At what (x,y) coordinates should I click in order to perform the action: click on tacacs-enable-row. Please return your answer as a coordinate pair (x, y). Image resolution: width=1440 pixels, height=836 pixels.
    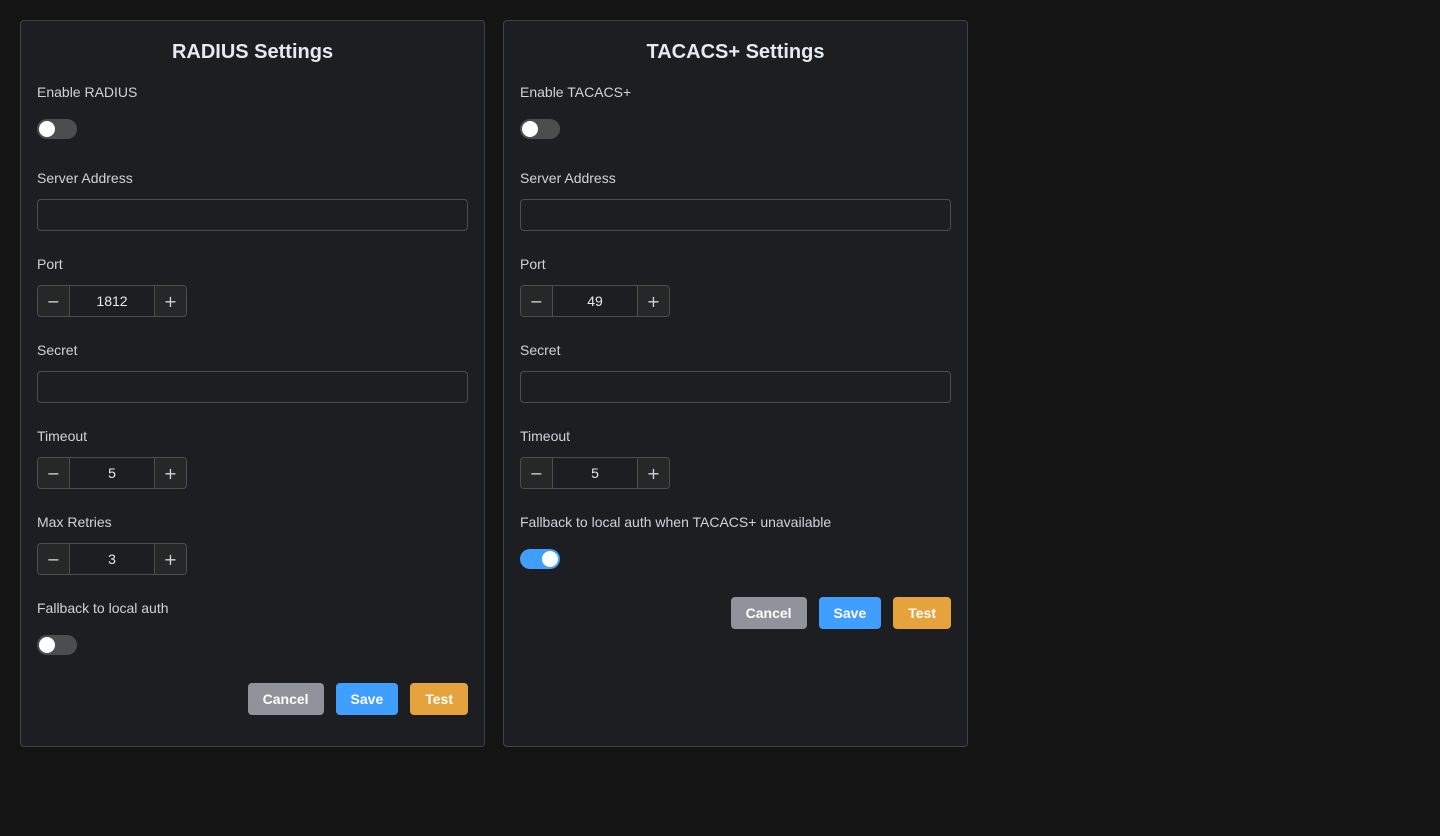
    Looking at the image, I should click on (735, 129).